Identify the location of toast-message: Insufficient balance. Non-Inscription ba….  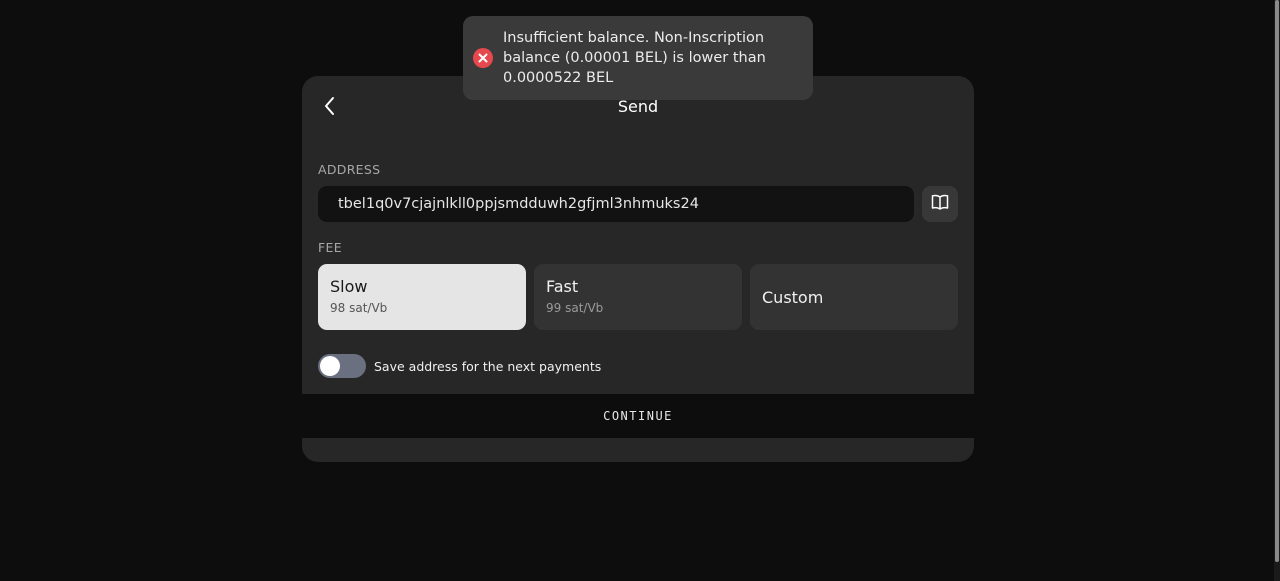
(634, 58).